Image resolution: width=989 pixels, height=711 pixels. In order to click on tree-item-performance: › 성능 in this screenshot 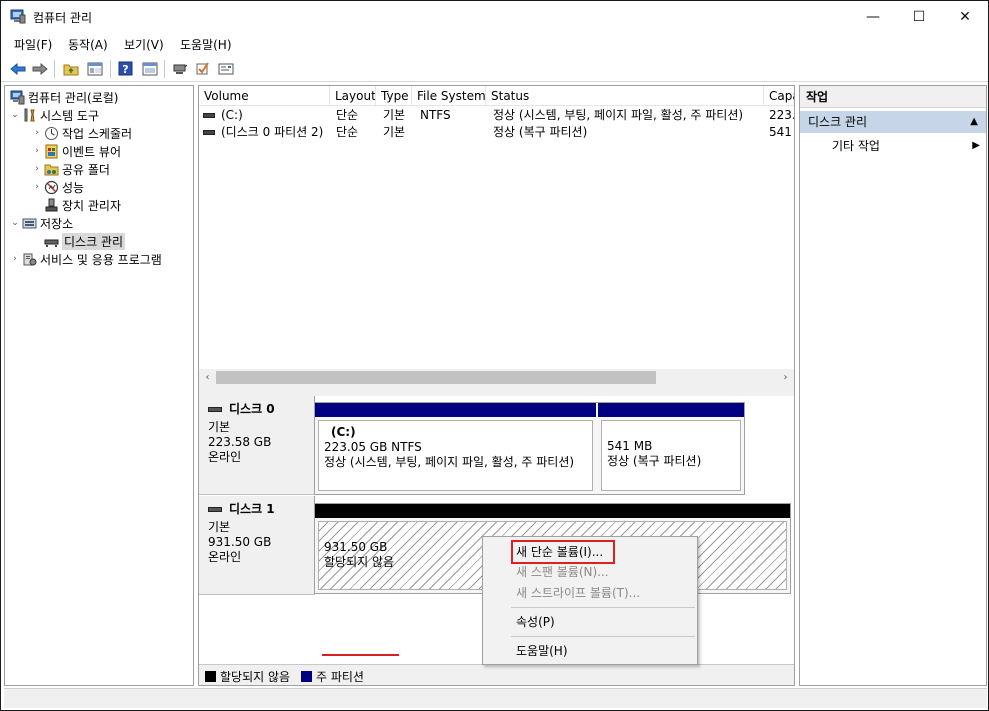, I will do `click(57, 187)`.